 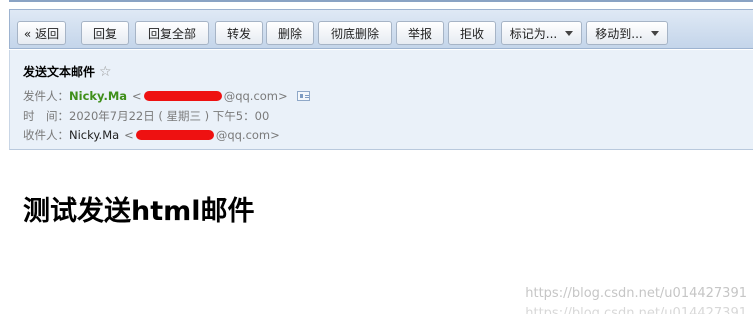 What do you see at coordinates (46, 116) in the screenshot?
I see `time-label: 时 间：` at bounding box center [46, 116].